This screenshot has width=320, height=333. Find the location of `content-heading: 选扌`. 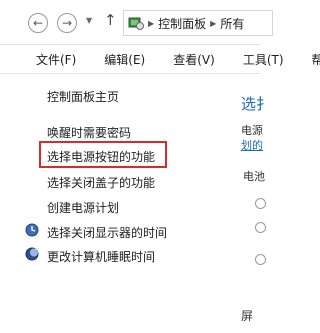

content-heading: 选扌 is located at coordinates (256, 104).